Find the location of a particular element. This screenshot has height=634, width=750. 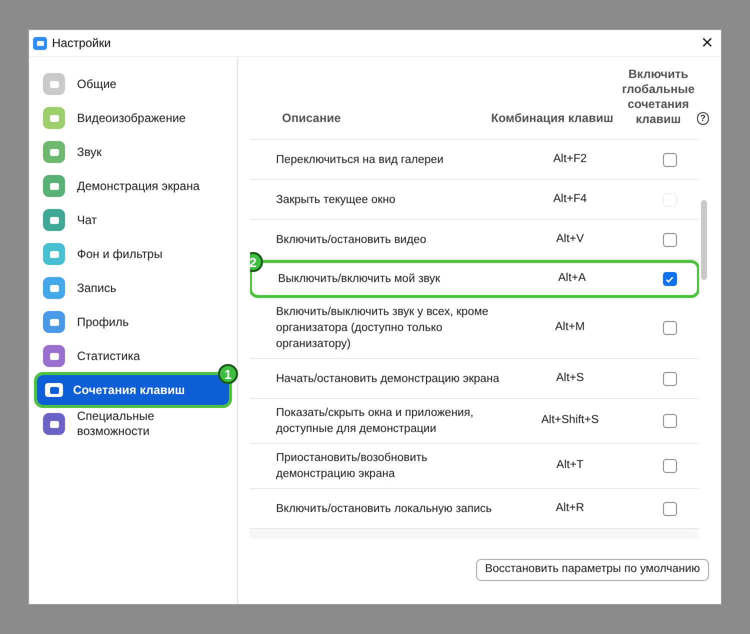

shortcut-description: Выключить/включить мой звук is located at coordinates (359, 279).